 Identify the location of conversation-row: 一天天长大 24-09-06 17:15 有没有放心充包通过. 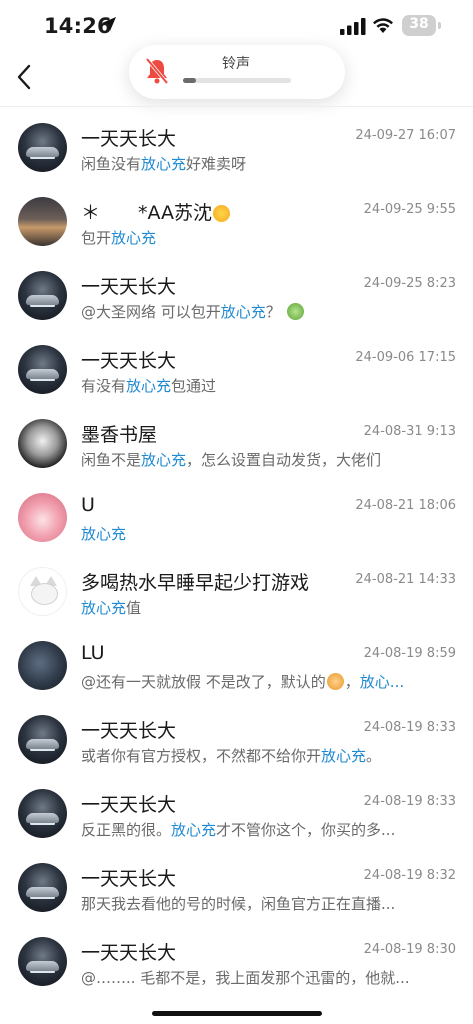
(236, 370).